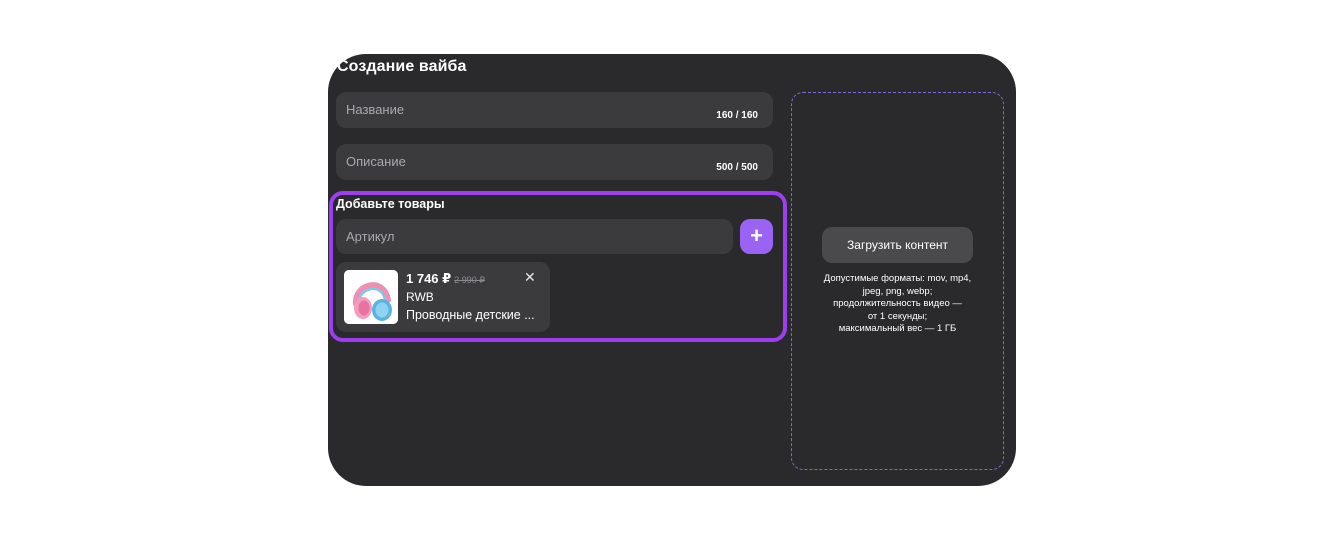  I want to click on add-goods-section: Добавьте товары + 1 746 ₽2 990 ₽, so click(558, 266).